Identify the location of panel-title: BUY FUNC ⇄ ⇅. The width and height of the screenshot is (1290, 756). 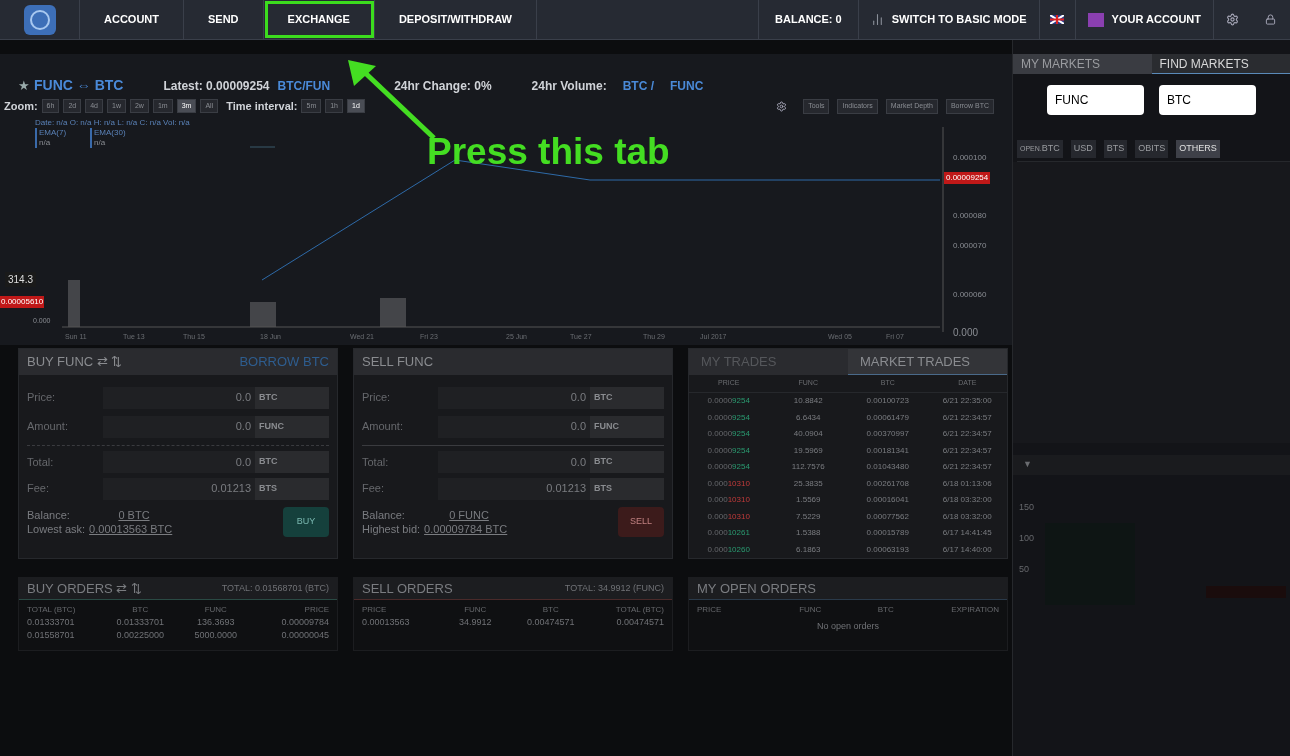
(75, 362).